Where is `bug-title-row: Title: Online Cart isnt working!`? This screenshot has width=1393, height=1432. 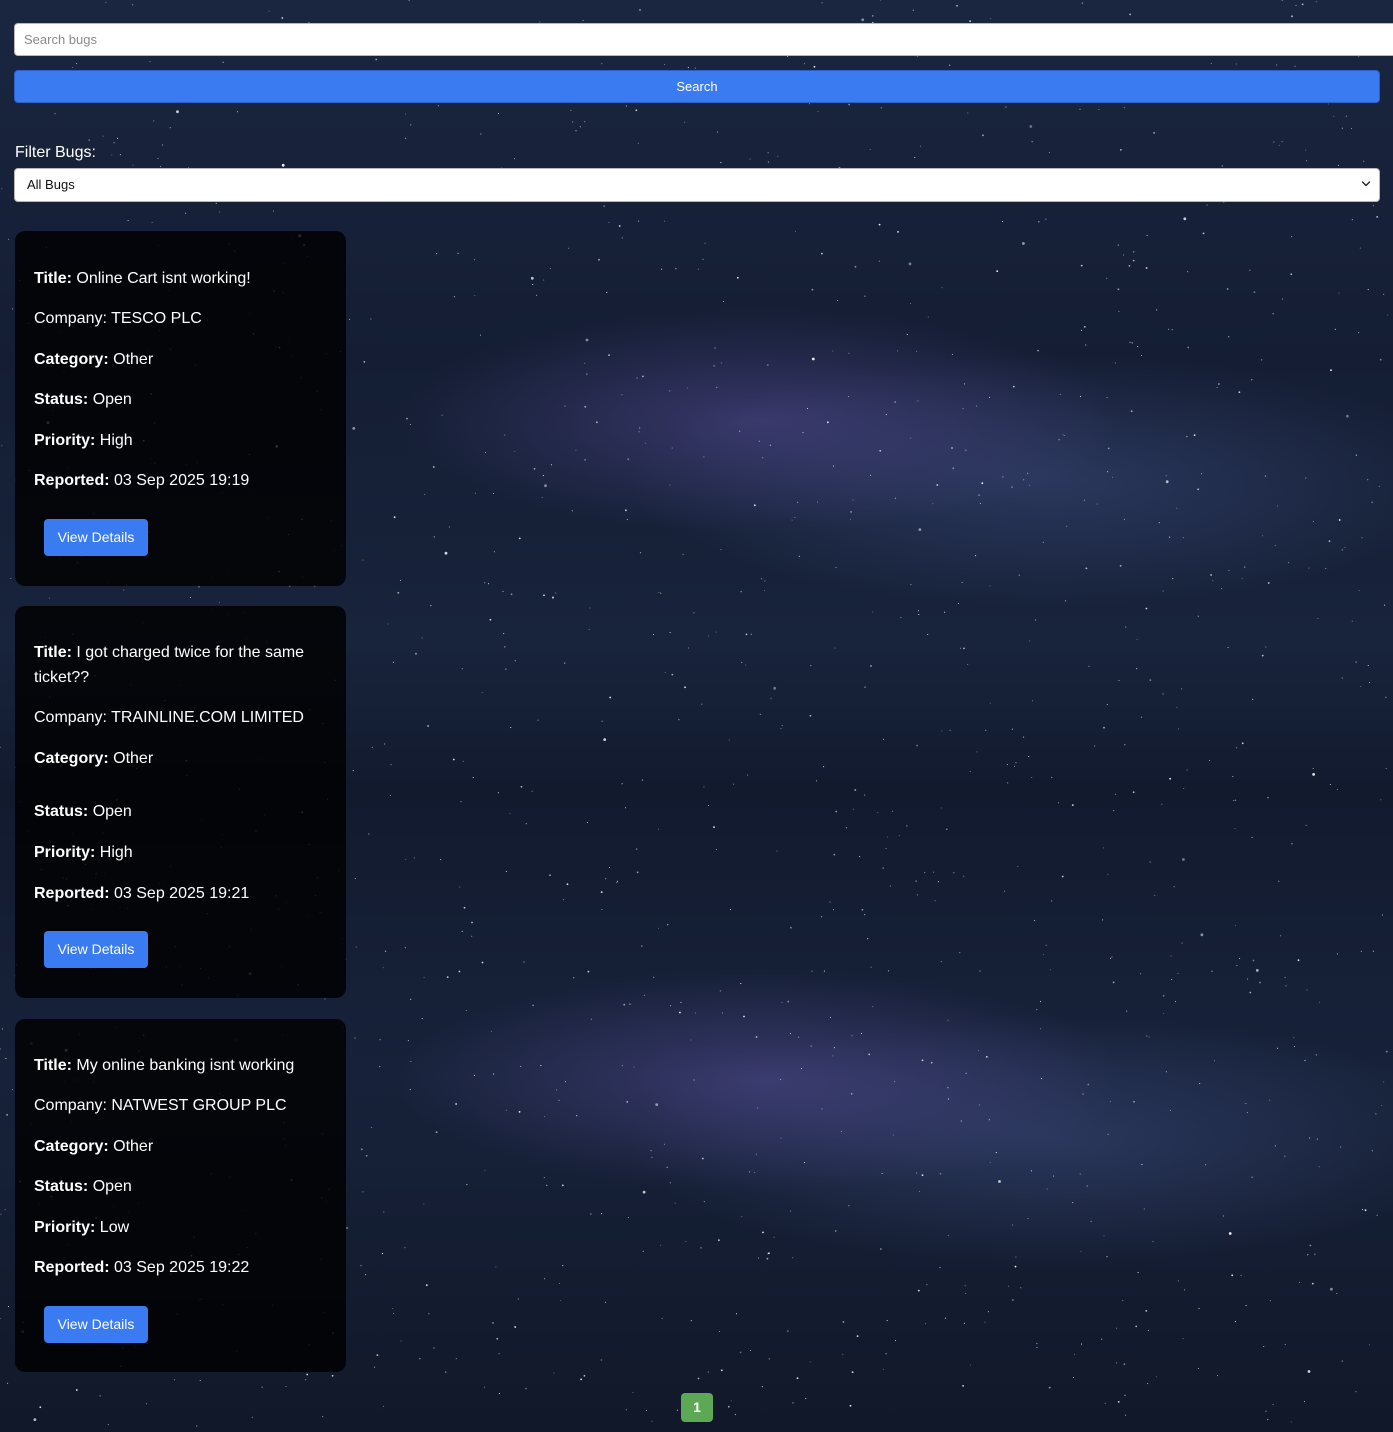 bug-title-row: Title: Online Cart isnt working! is located at coordinates (179, 278).